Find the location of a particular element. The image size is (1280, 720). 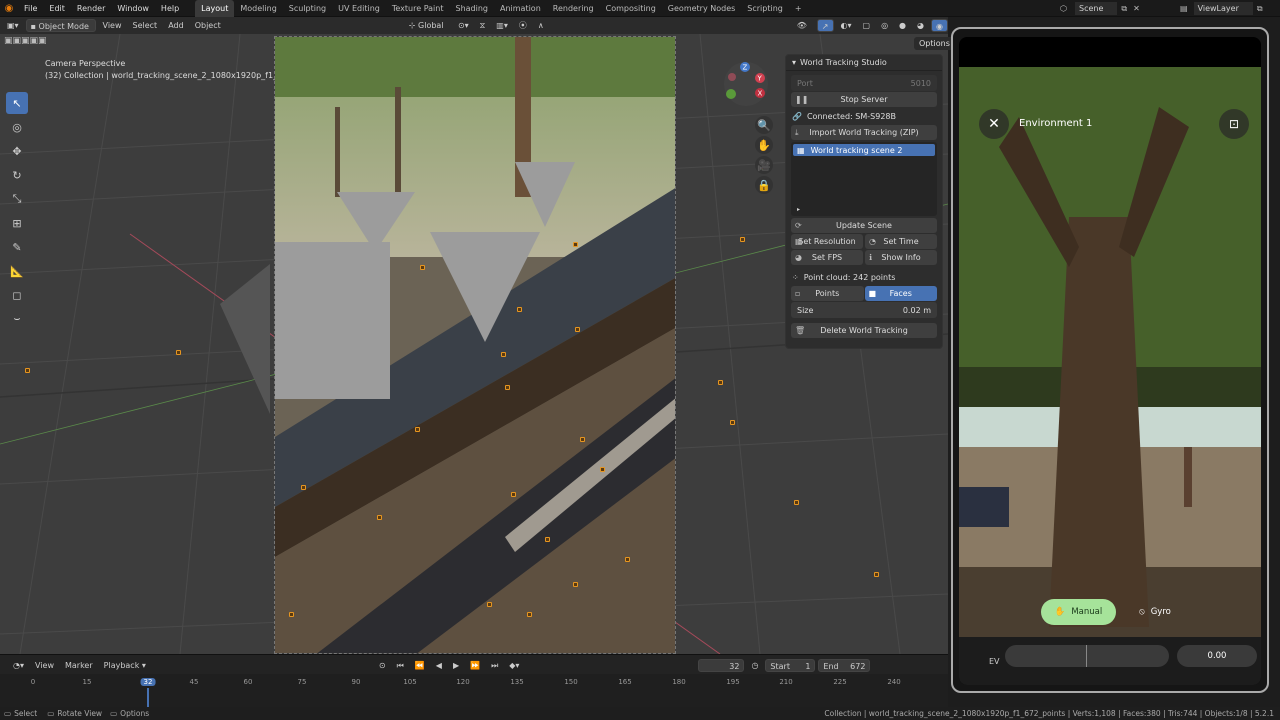

annotate-tool-icon: ✎ is located at coordinates (17, 247).